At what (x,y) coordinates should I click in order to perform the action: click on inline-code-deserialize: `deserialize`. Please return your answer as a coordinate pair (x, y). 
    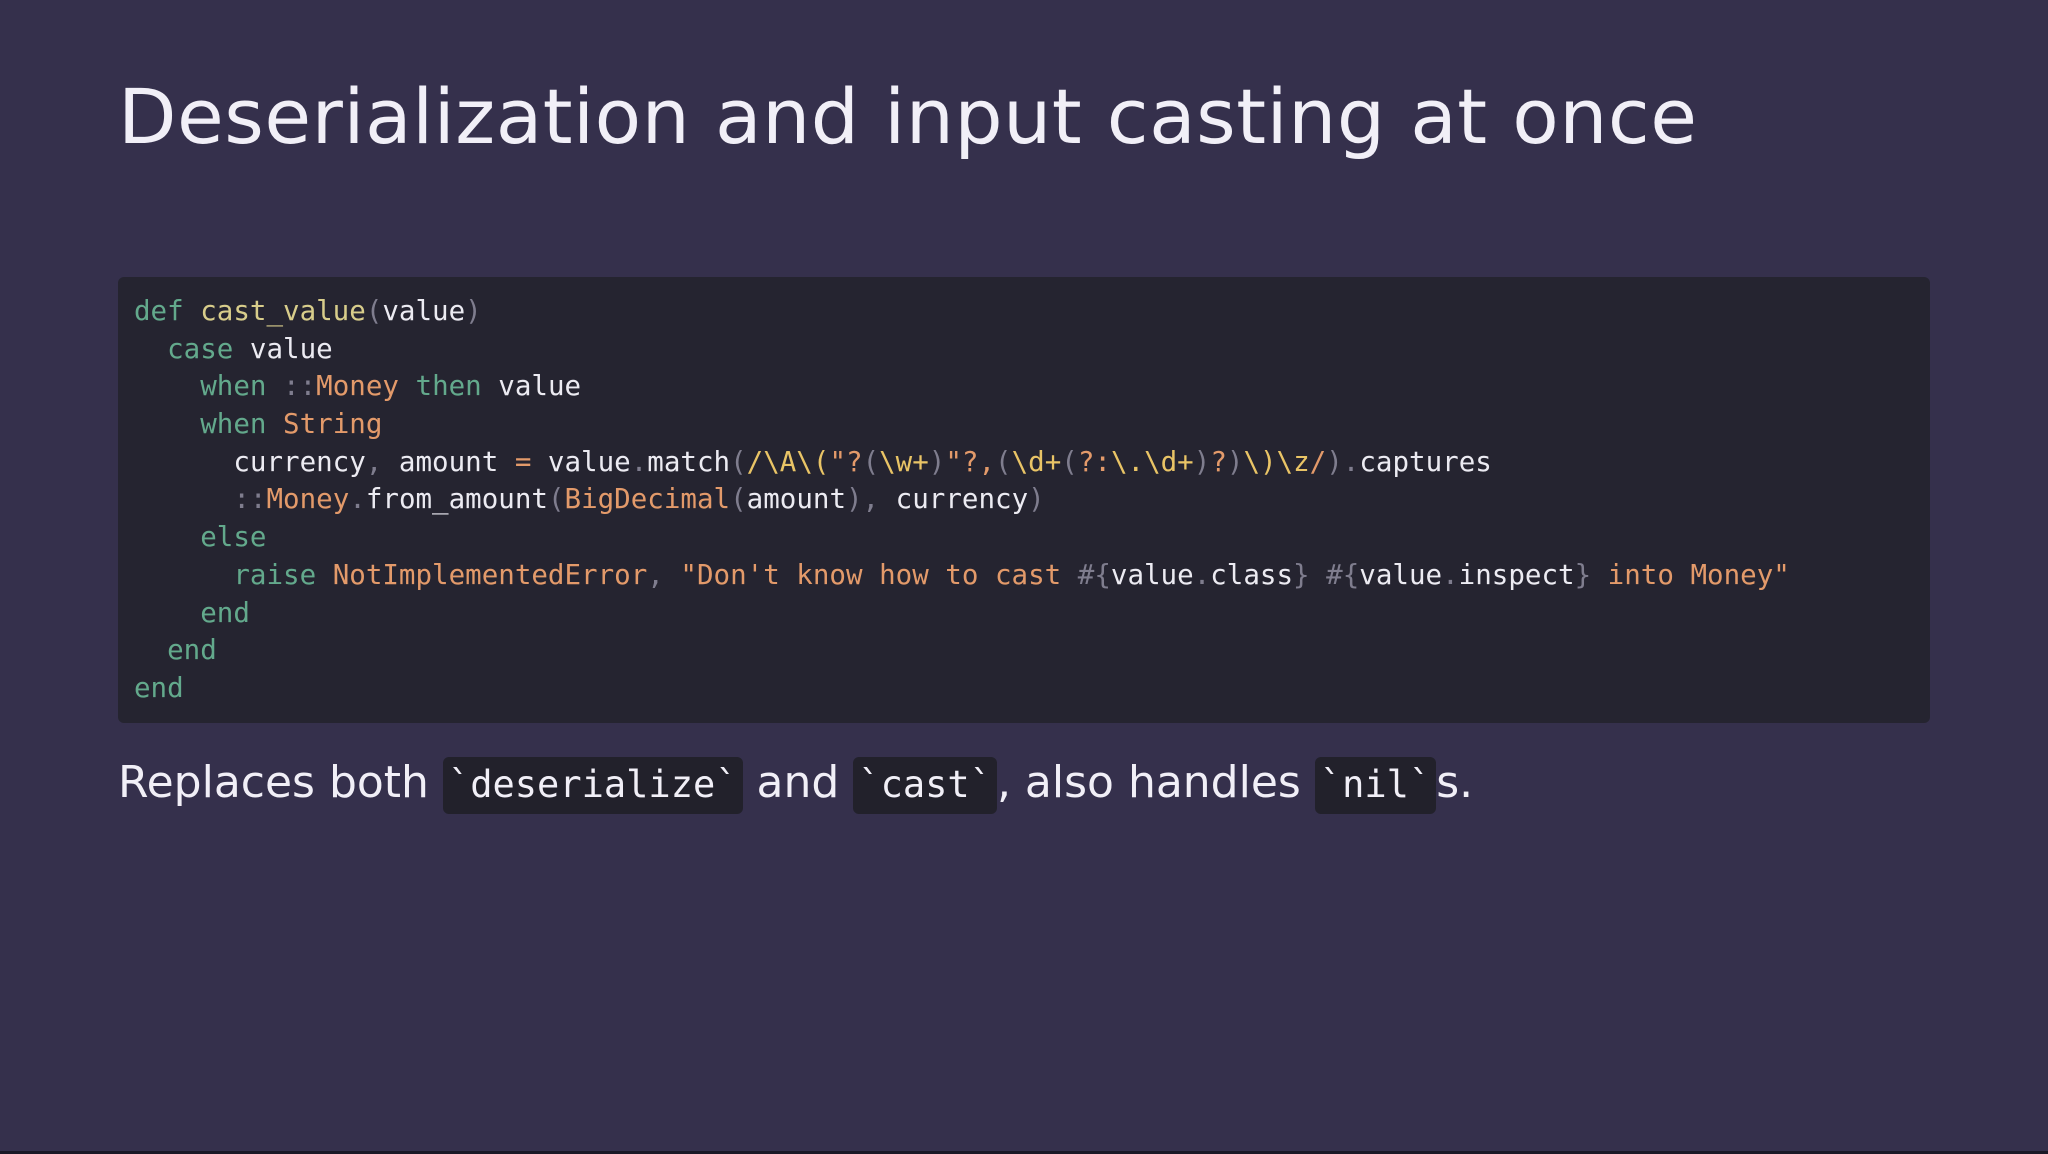
    Looking at the image, I should click on (592, 785).